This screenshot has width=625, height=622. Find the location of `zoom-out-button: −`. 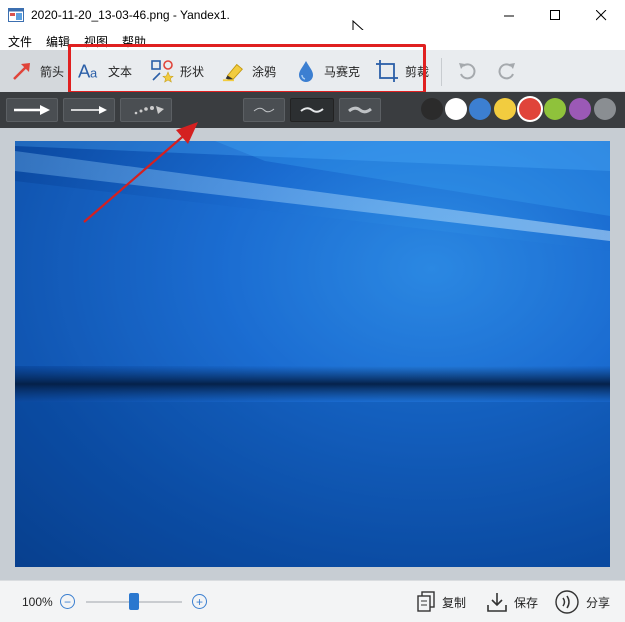

zoom-out-button: − is located at coordinates (67, 601).